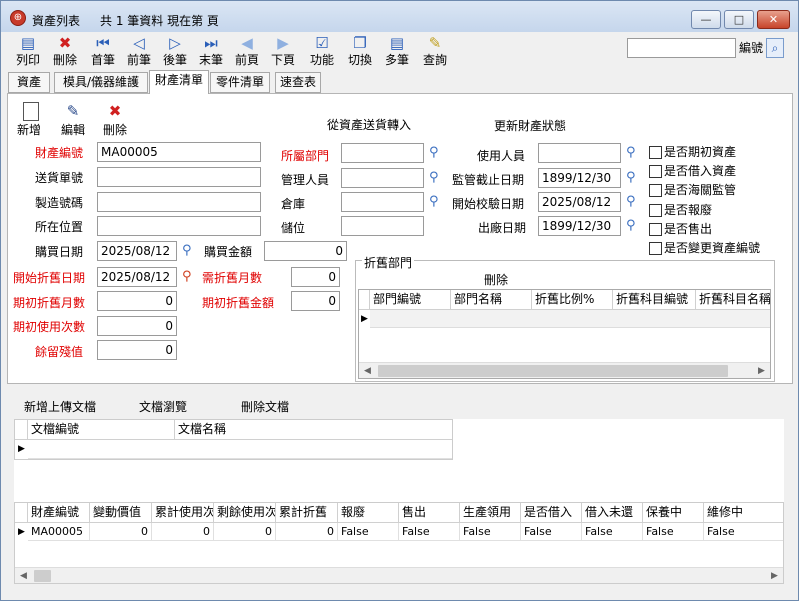 This screenshot has width=799, height=601. What do you see at coordinates (437, 202) in the screenshot?
I see `warehouse-lookup-icon: ⚲` at bounding box center [437, 202].